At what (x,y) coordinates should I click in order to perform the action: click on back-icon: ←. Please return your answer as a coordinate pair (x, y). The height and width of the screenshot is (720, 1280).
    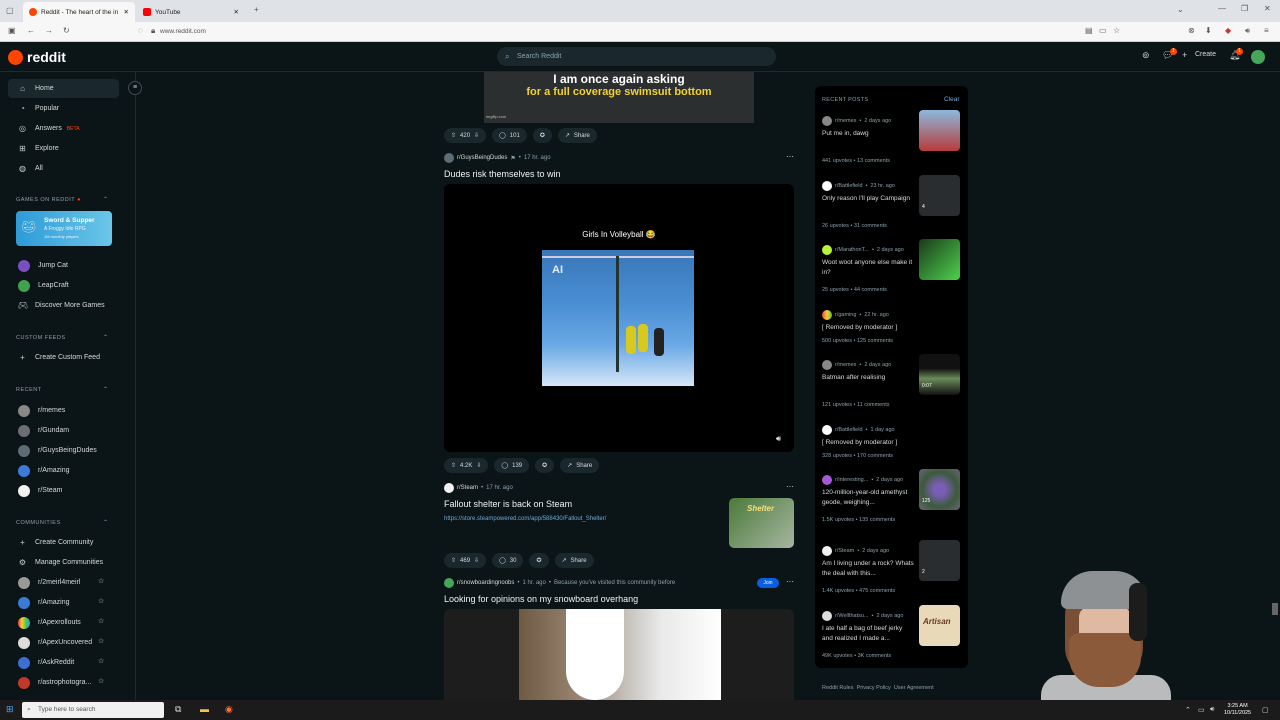
    Looking at the image, I should click on (31, 30).